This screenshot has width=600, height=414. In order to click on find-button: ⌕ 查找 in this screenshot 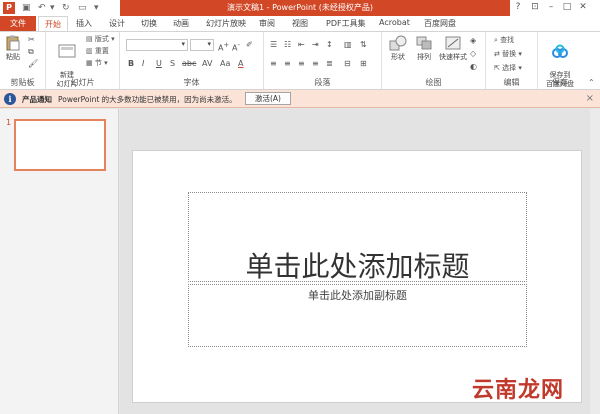, I will do `click(504, 40)`.